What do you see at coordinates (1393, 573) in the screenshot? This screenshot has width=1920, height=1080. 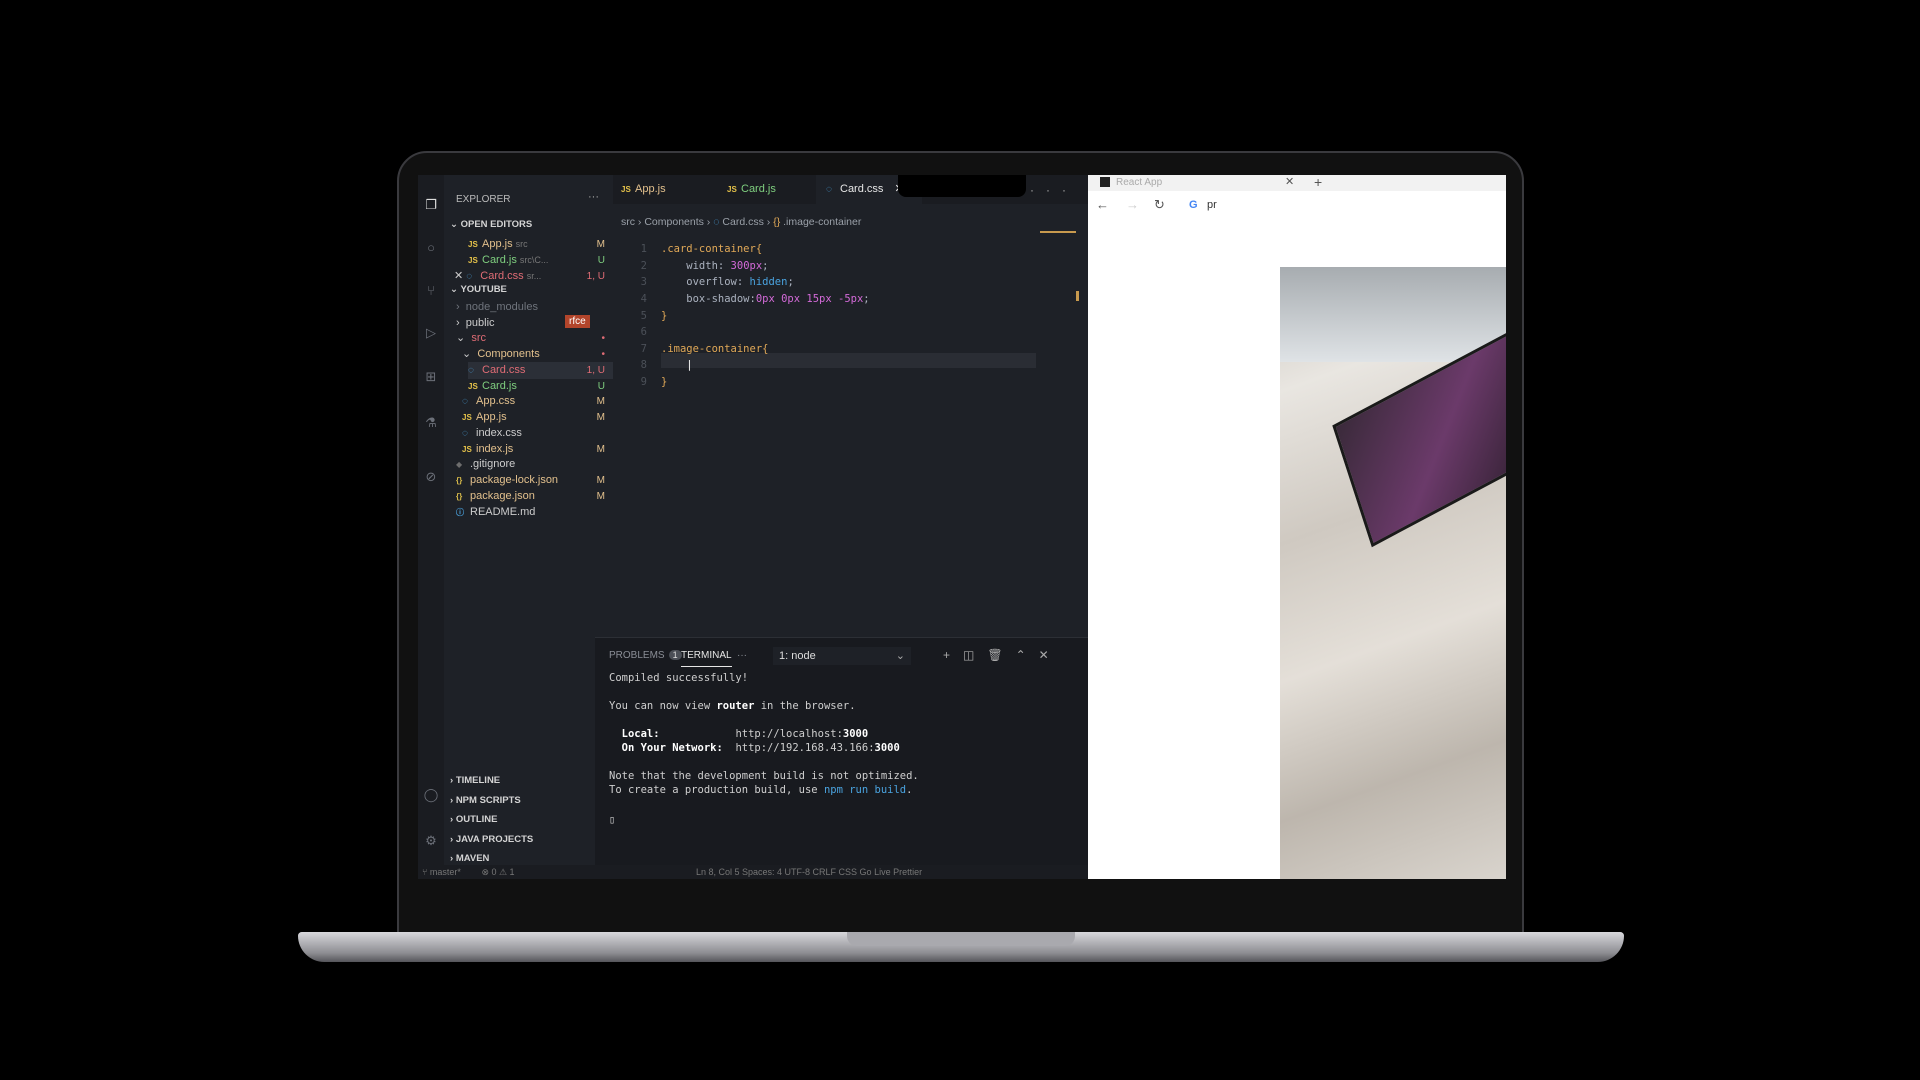 I see `card-image` at bounding box center [1393, 573].